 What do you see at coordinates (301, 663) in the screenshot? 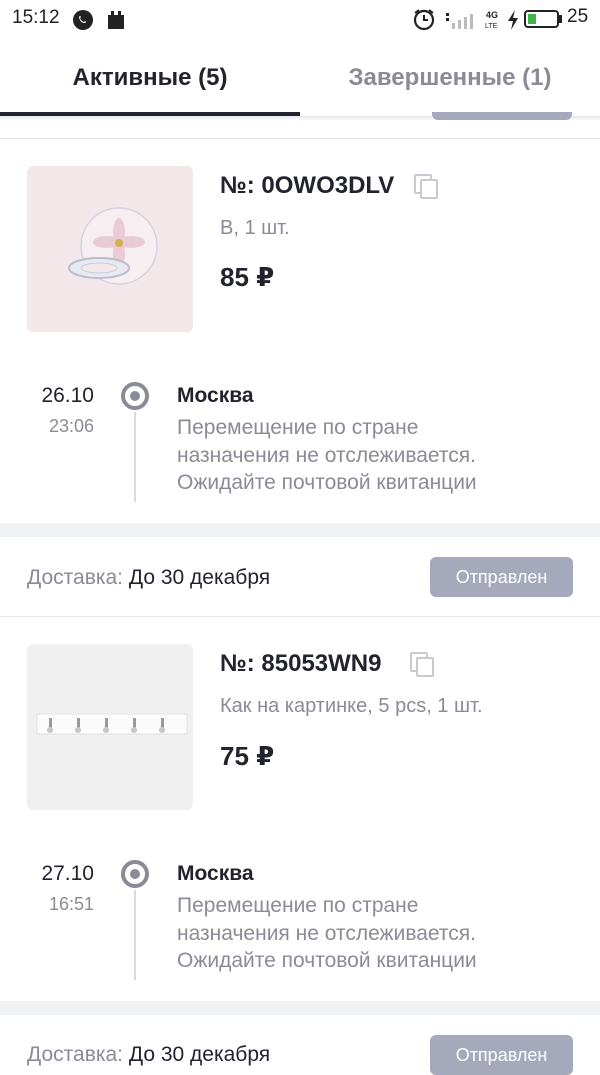
I see `order-number: №: 85053WN9` at bounding box center [301, 663].